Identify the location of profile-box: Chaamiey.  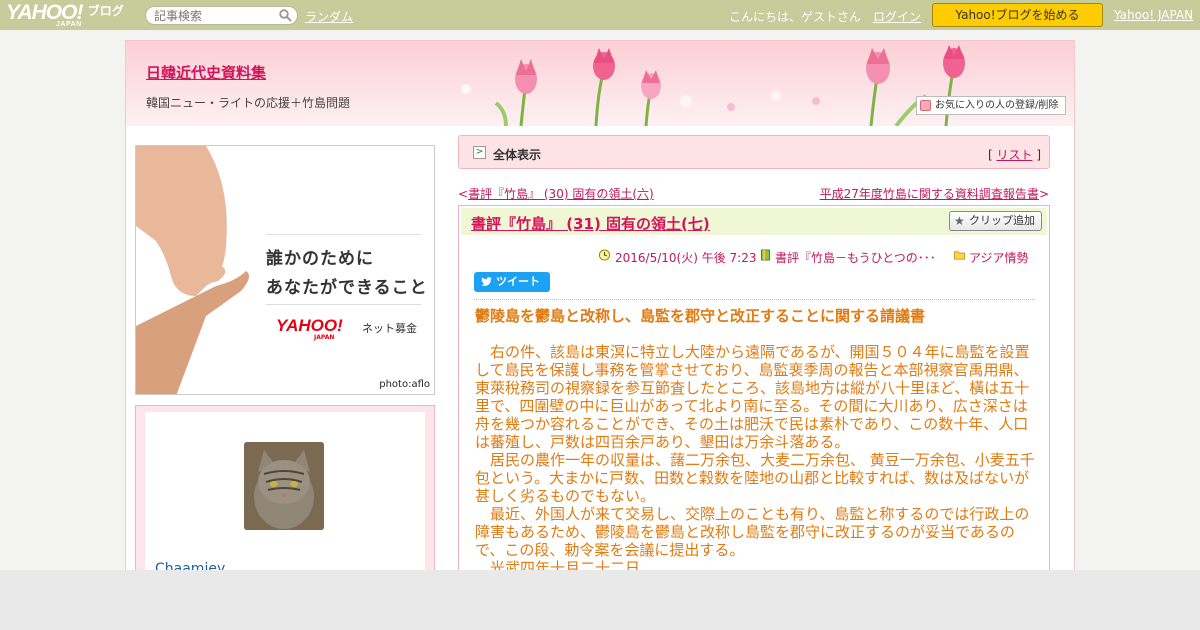
(285, 491).